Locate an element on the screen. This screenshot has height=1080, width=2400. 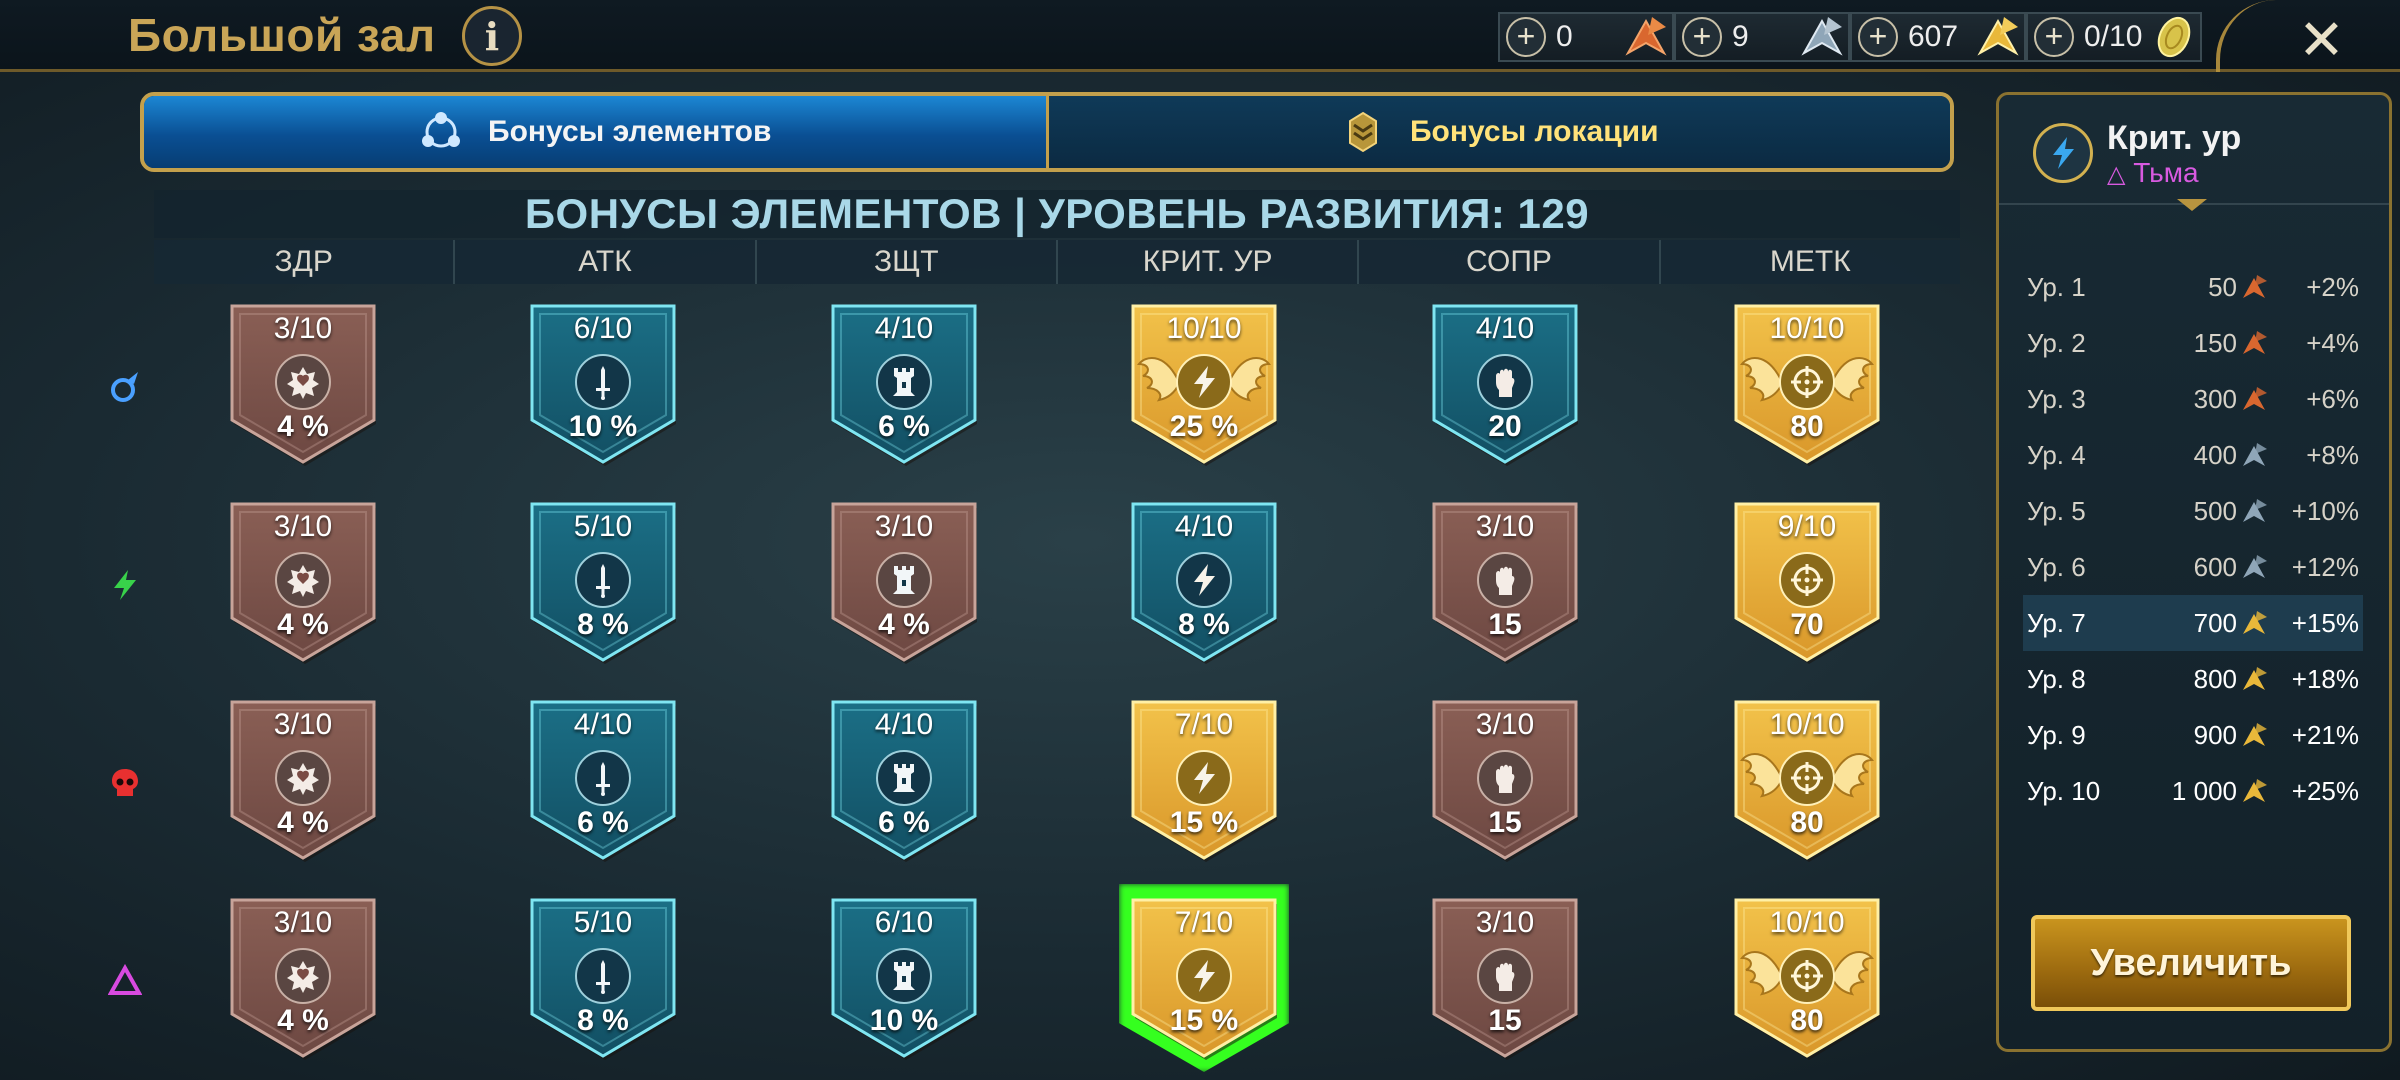
resource-gold: + 607 is located at coordinates (1938, 37).